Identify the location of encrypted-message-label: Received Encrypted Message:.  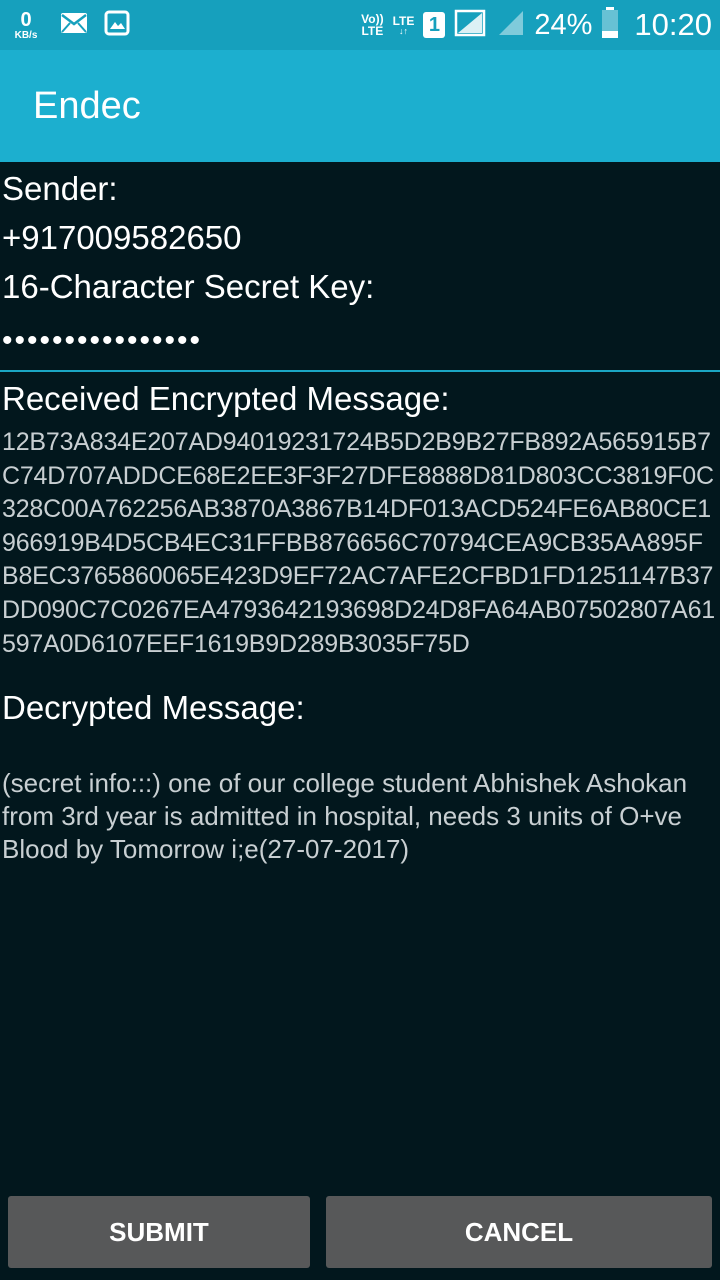
(226, 398).